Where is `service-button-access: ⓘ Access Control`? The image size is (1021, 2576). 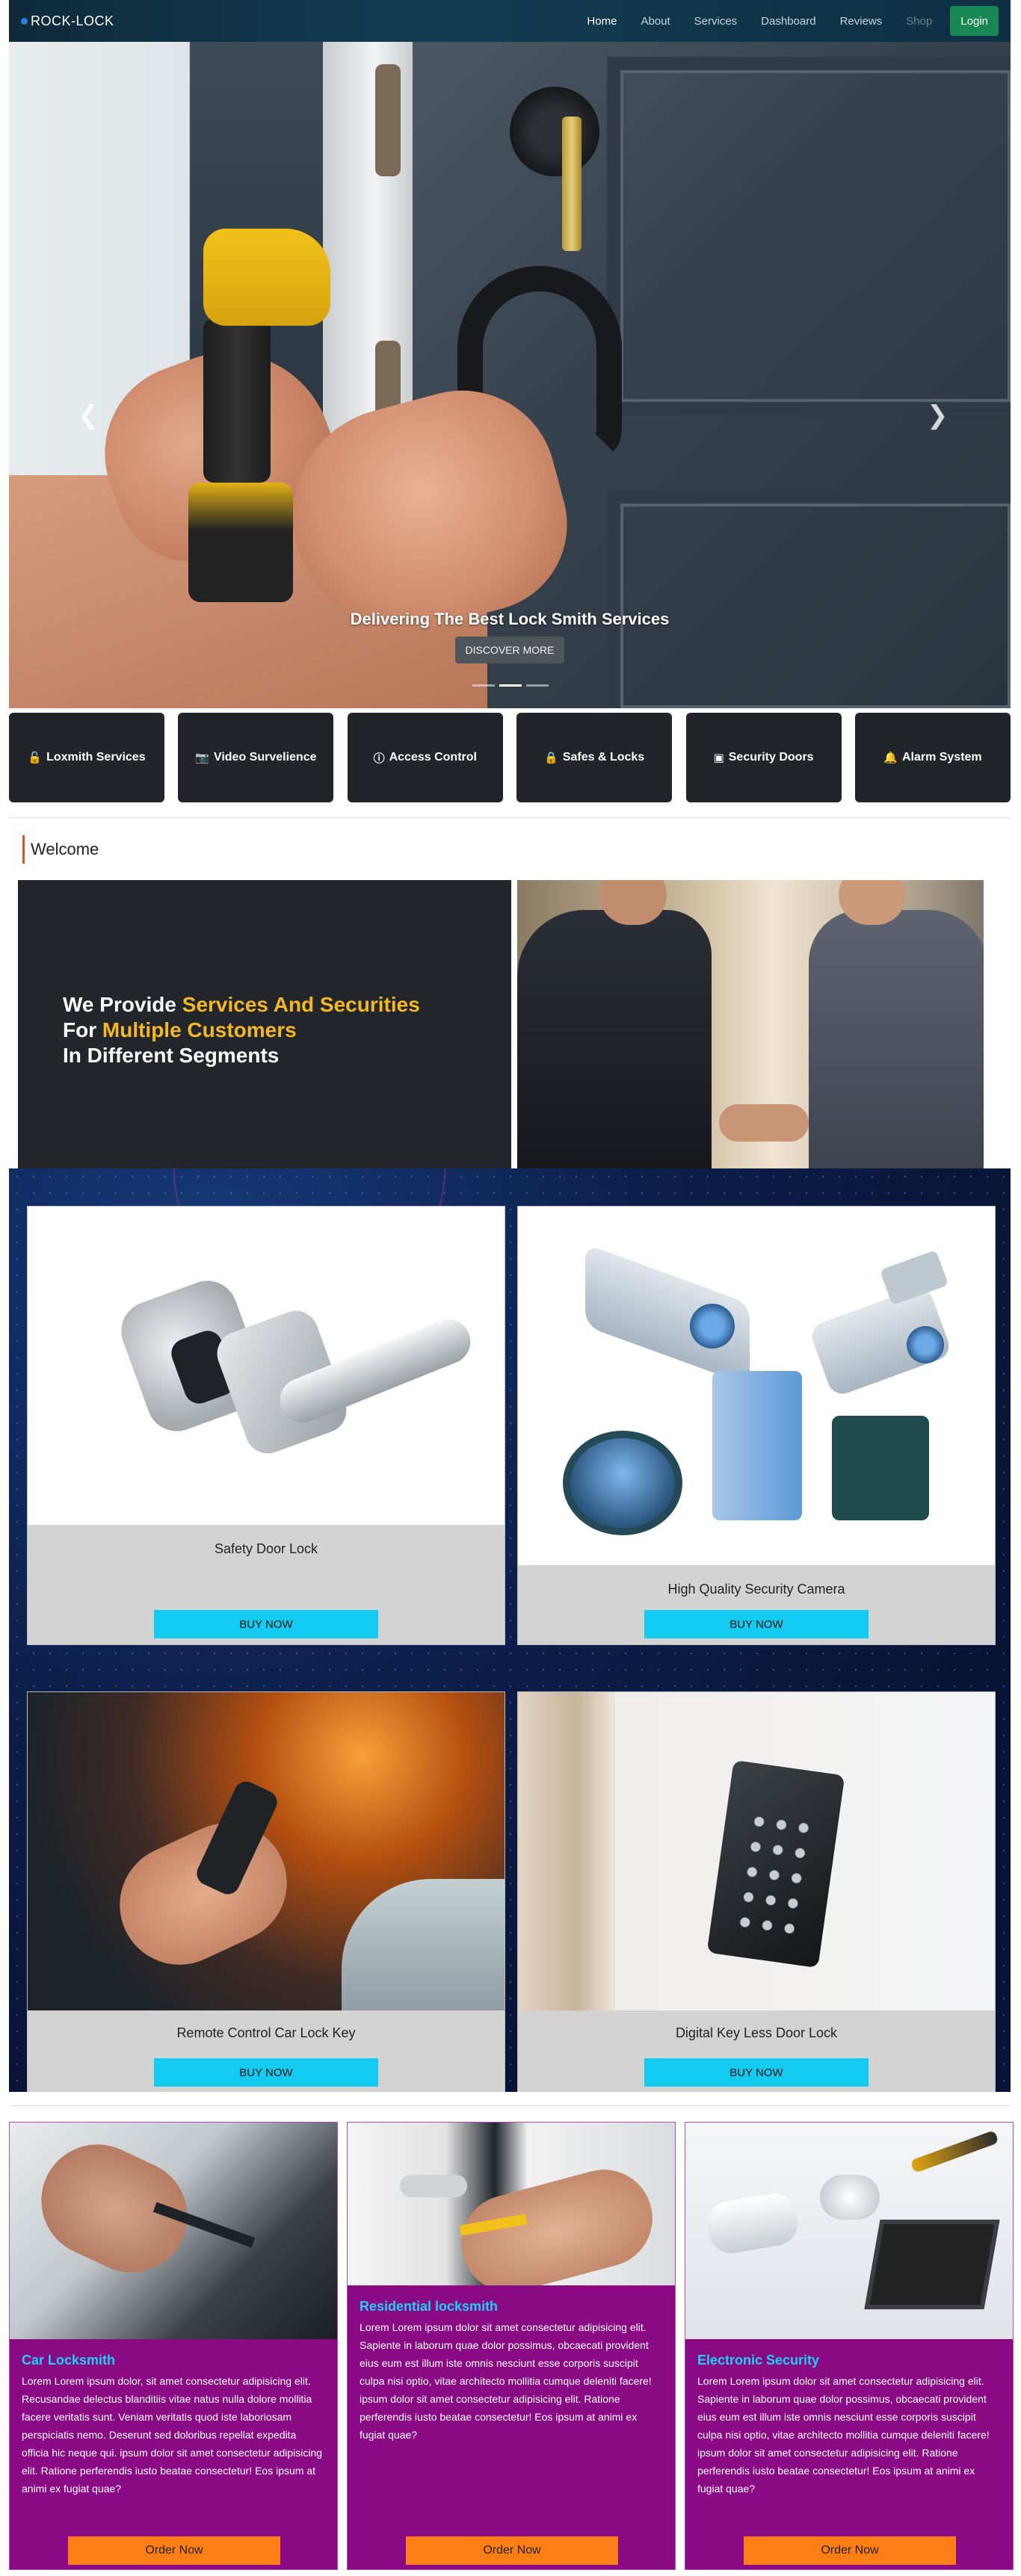
service-button-access: ⓘ Access Control is located at coordinates (425, 757).